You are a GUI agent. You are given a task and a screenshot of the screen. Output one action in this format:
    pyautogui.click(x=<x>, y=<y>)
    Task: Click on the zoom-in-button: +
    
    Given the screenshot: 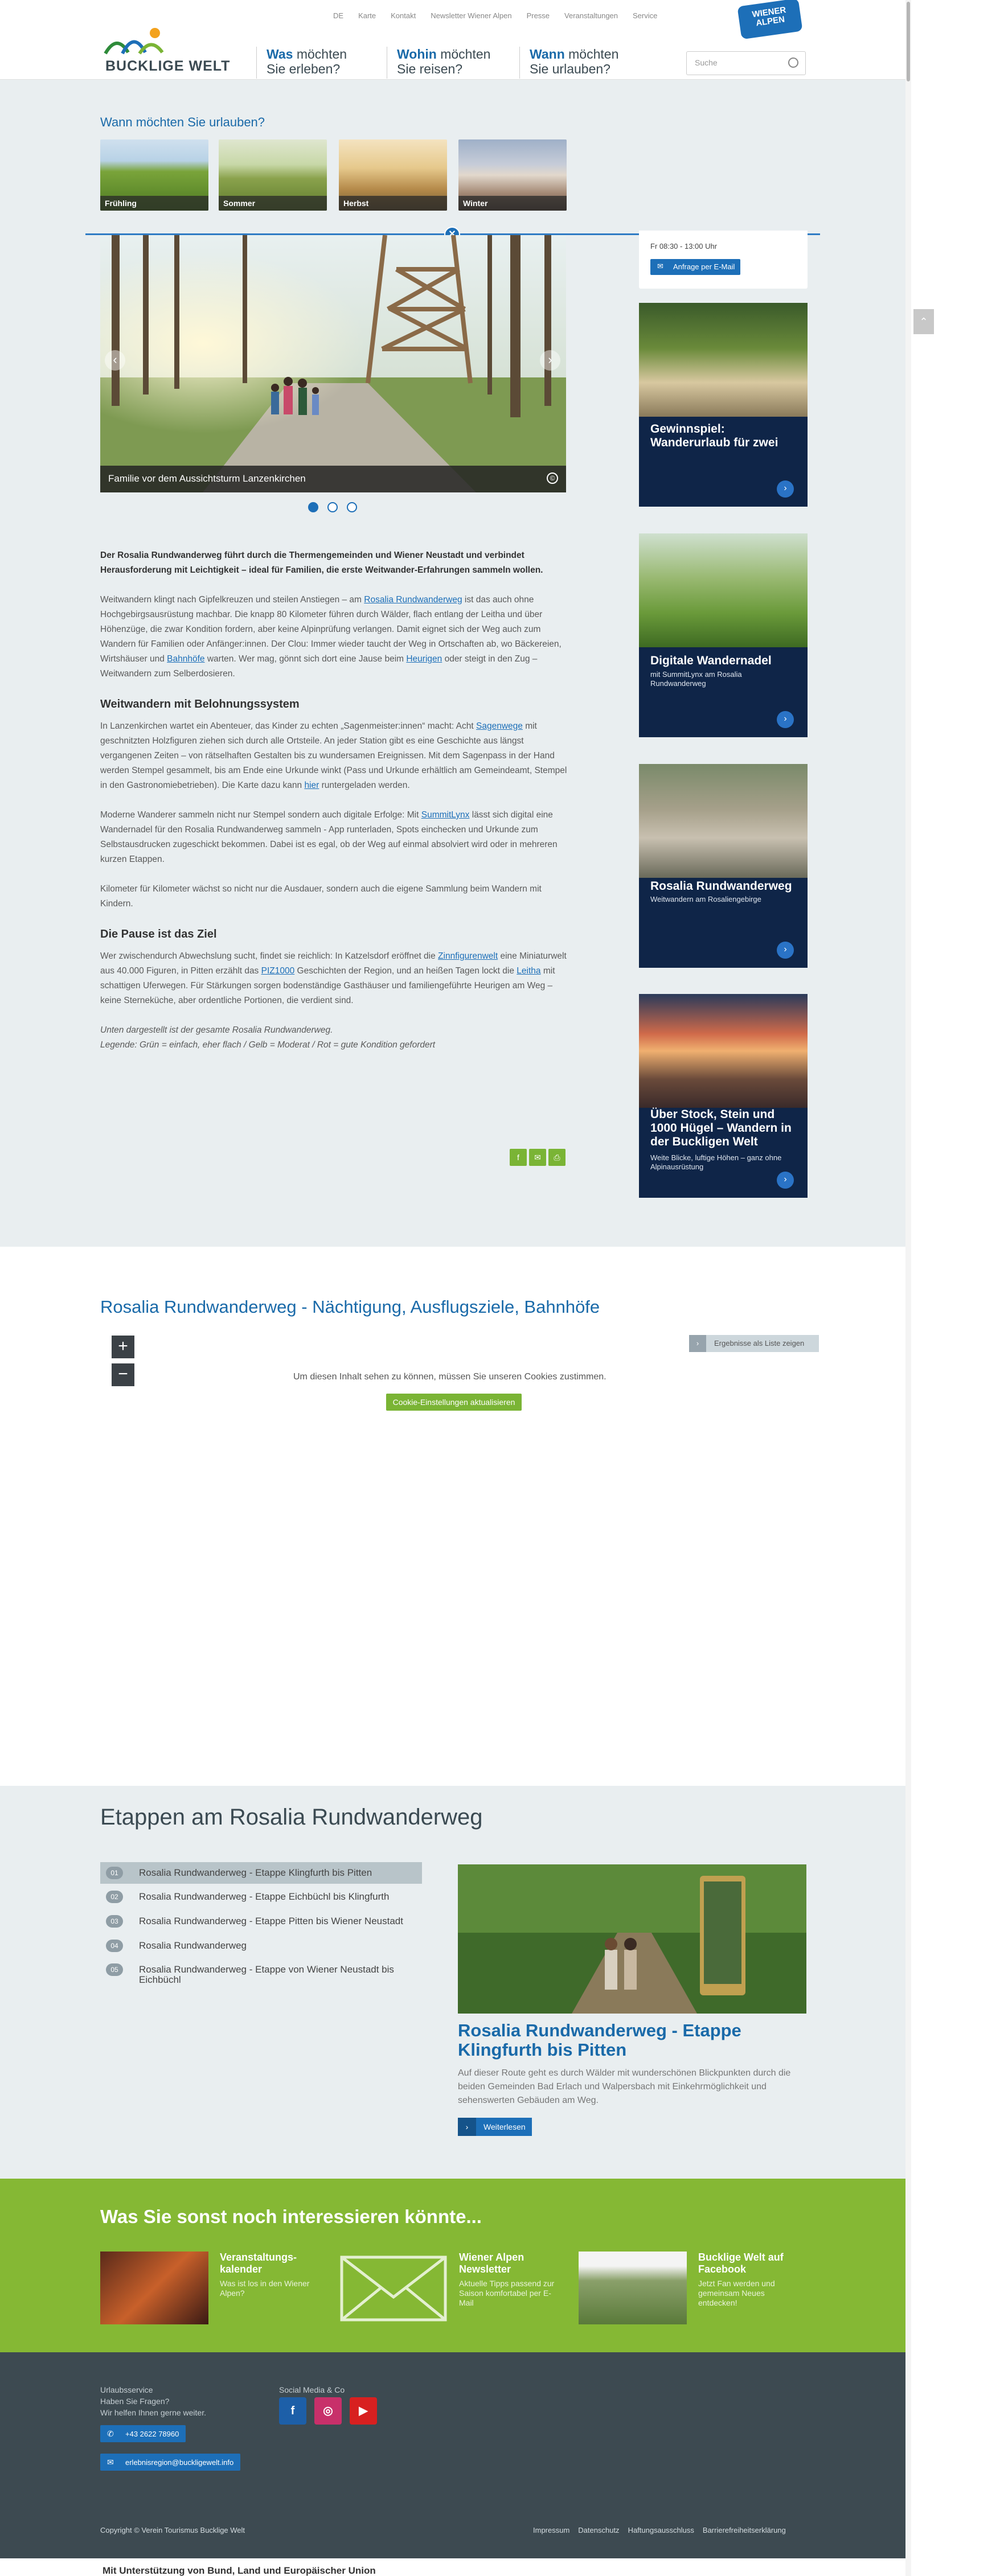 What is the action you would take?
    pyautogui.click(x=123, y=1347)
    